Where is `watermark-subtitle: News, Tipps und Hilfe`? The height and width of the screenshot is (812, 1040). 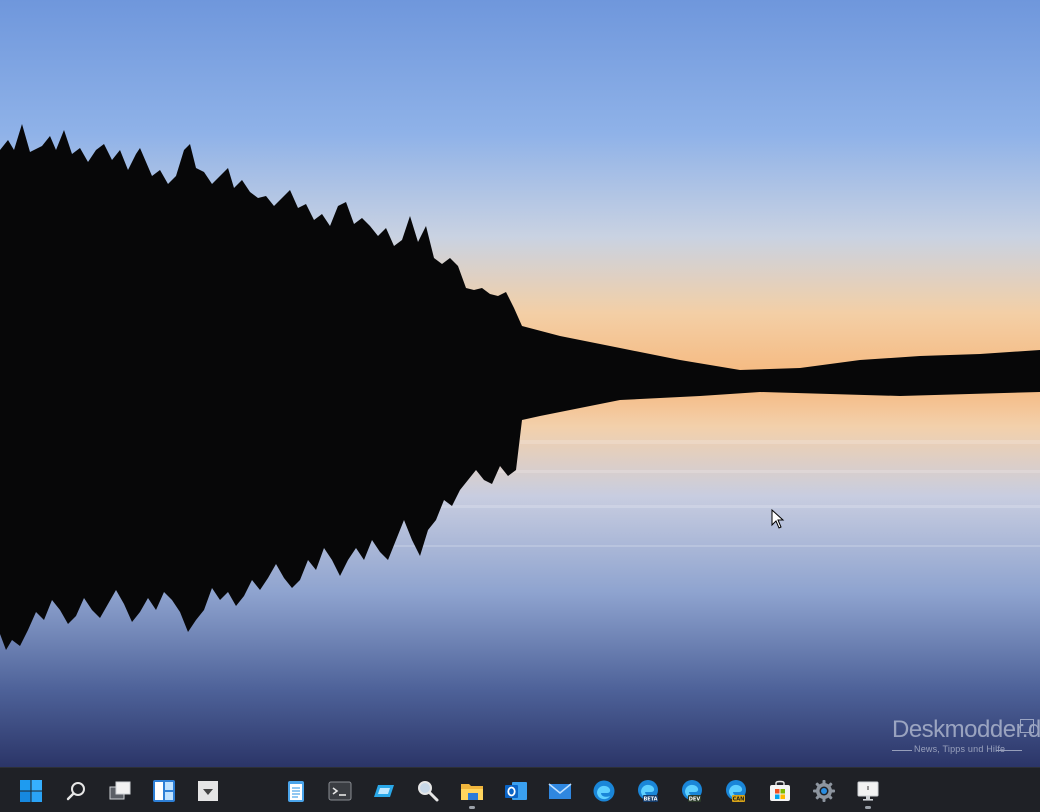
watermark-subtitle: News, Tipps und Hilfe is located at coordinates (960, 749).